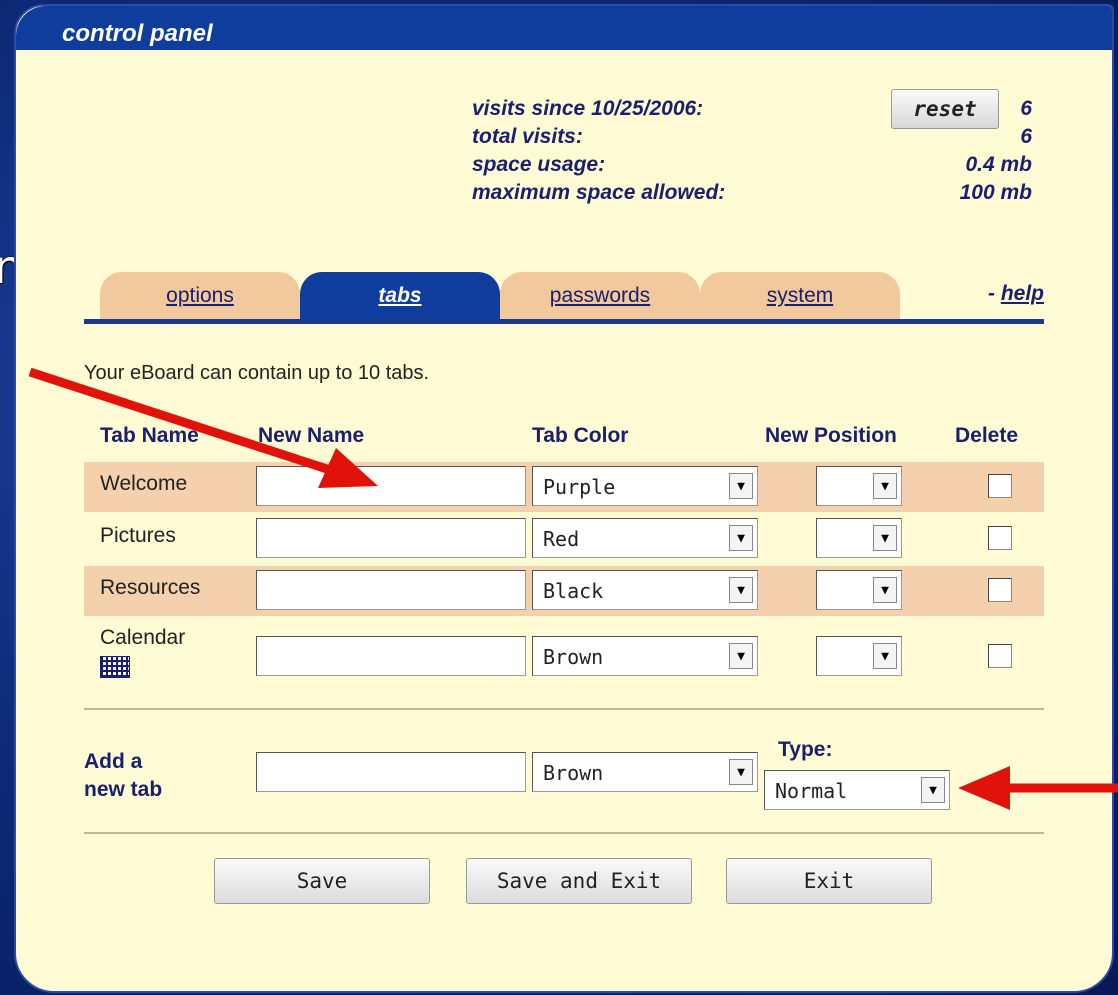  I want to click on header-delete: Delete, so click(987, 435).